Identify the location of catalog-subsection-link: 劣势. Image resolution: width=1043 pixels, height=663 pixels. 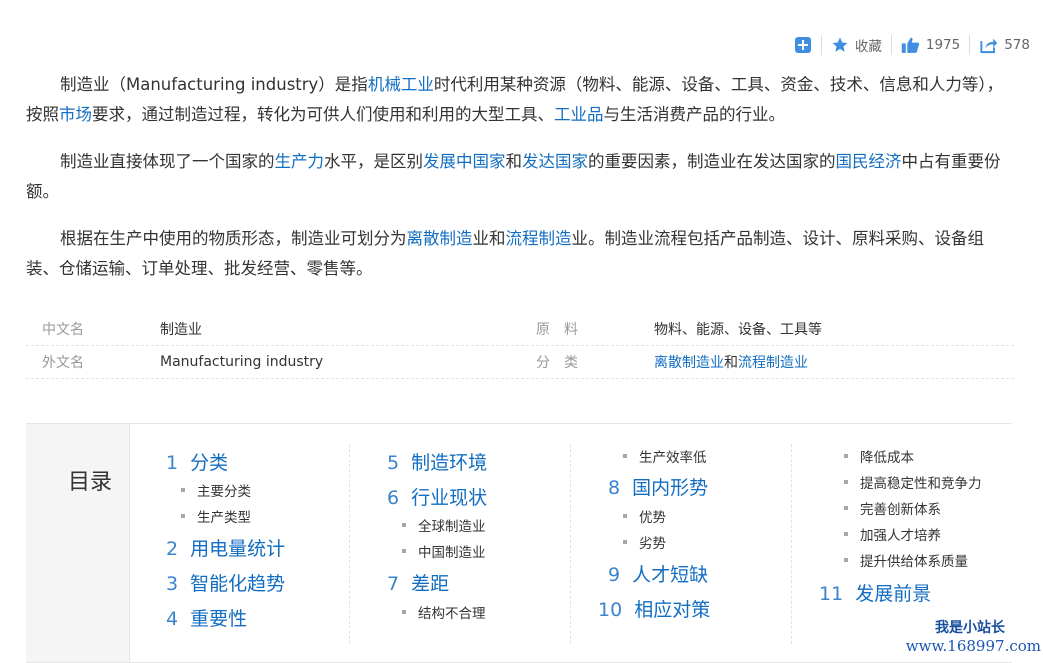
(644, 542).